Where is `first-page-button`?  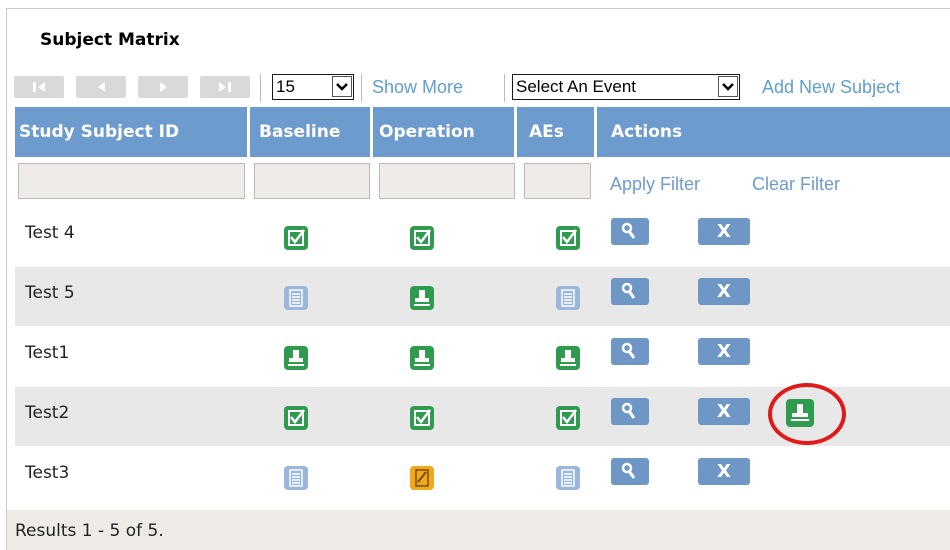 first-page-button is located at coordinates (39, 87).